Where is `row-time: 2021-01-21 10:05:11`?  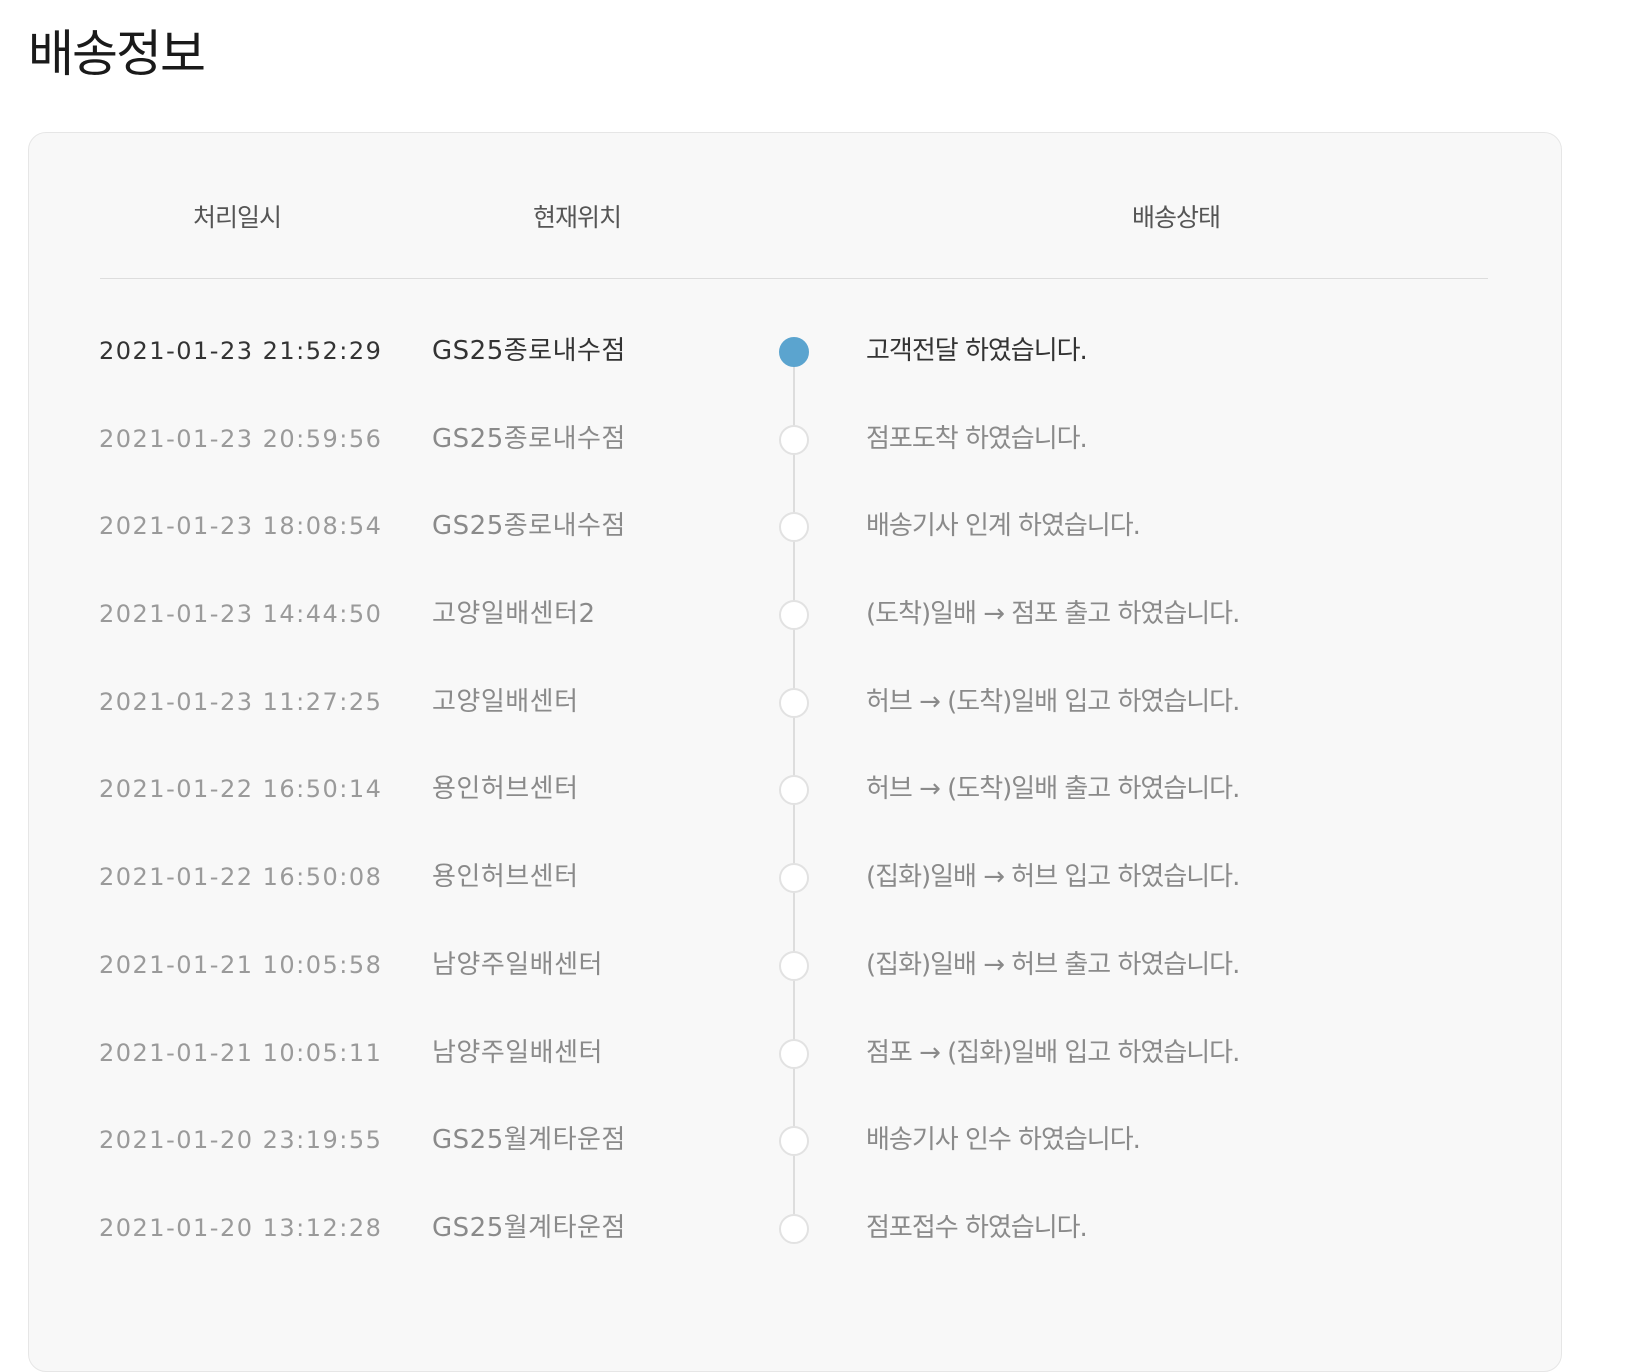
row-time: 2021-01-21 10:05:11 is located at coordinates (241, 1052).